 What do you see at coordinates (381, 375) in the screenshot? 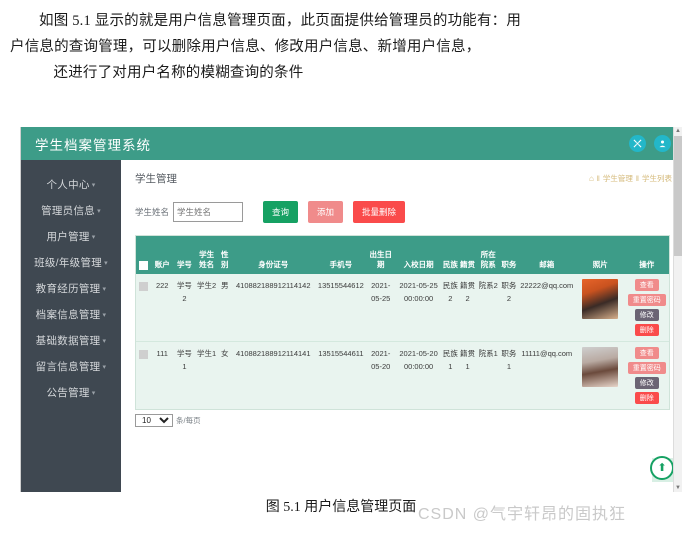
I see `cell-birth-date: 2021-05-20` at bounding box center [381, 375].